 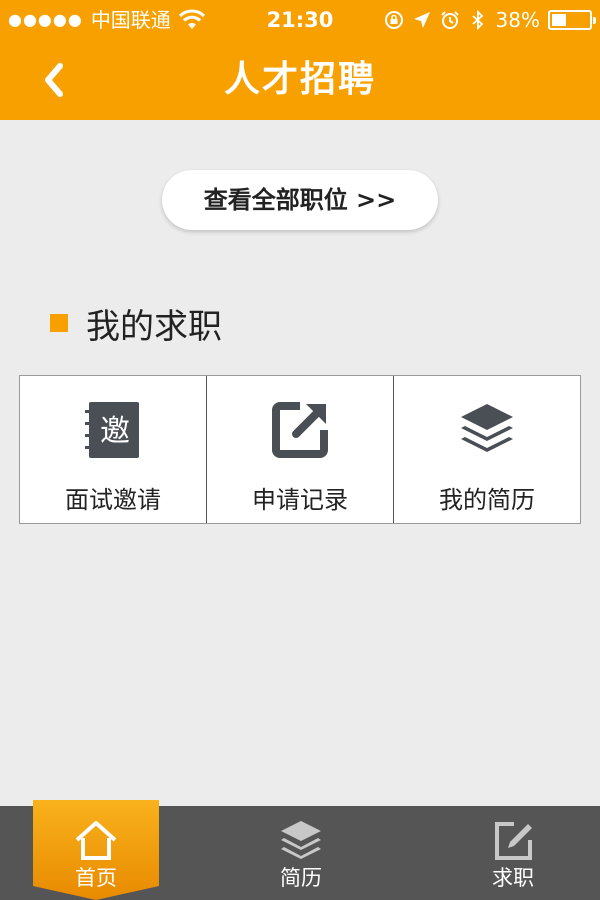 What do you see at coordinates (559, 20) in the screenshot?
I see `battery-fill` at bounding box center [559, 20].